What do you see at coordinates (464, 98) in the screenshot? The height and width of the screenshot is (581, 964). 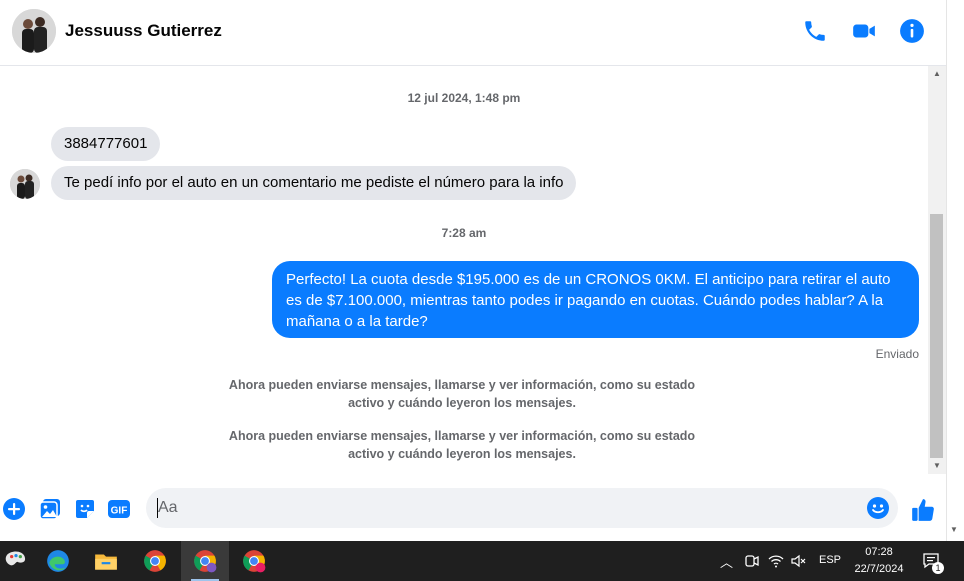 I see `timestamp: 12 jul 2024, 1:48 pm` at bounding box center [464, 98].